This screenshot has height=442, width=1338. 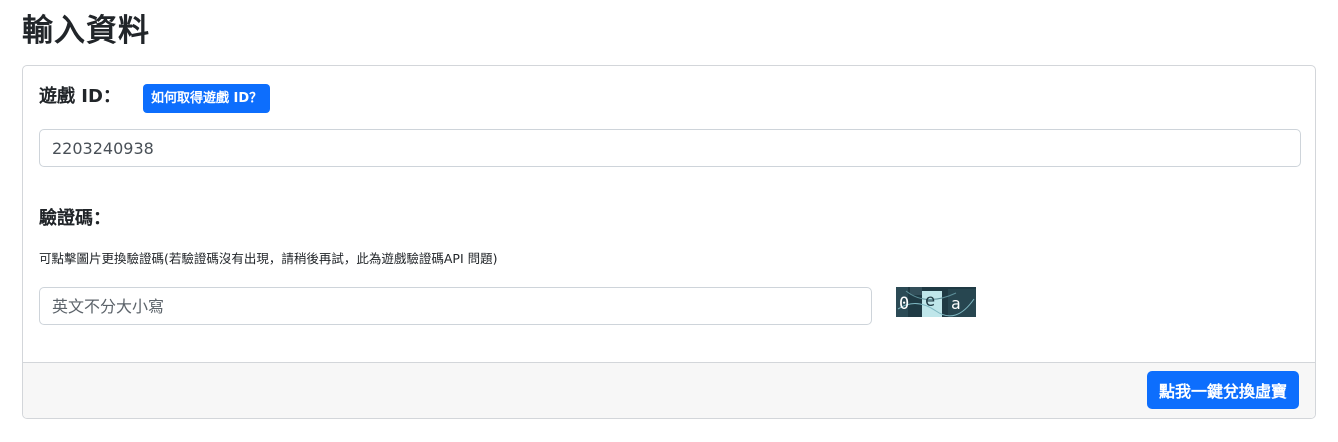 I want to click on captcha-char-3: a, so click(x=956, y=303).